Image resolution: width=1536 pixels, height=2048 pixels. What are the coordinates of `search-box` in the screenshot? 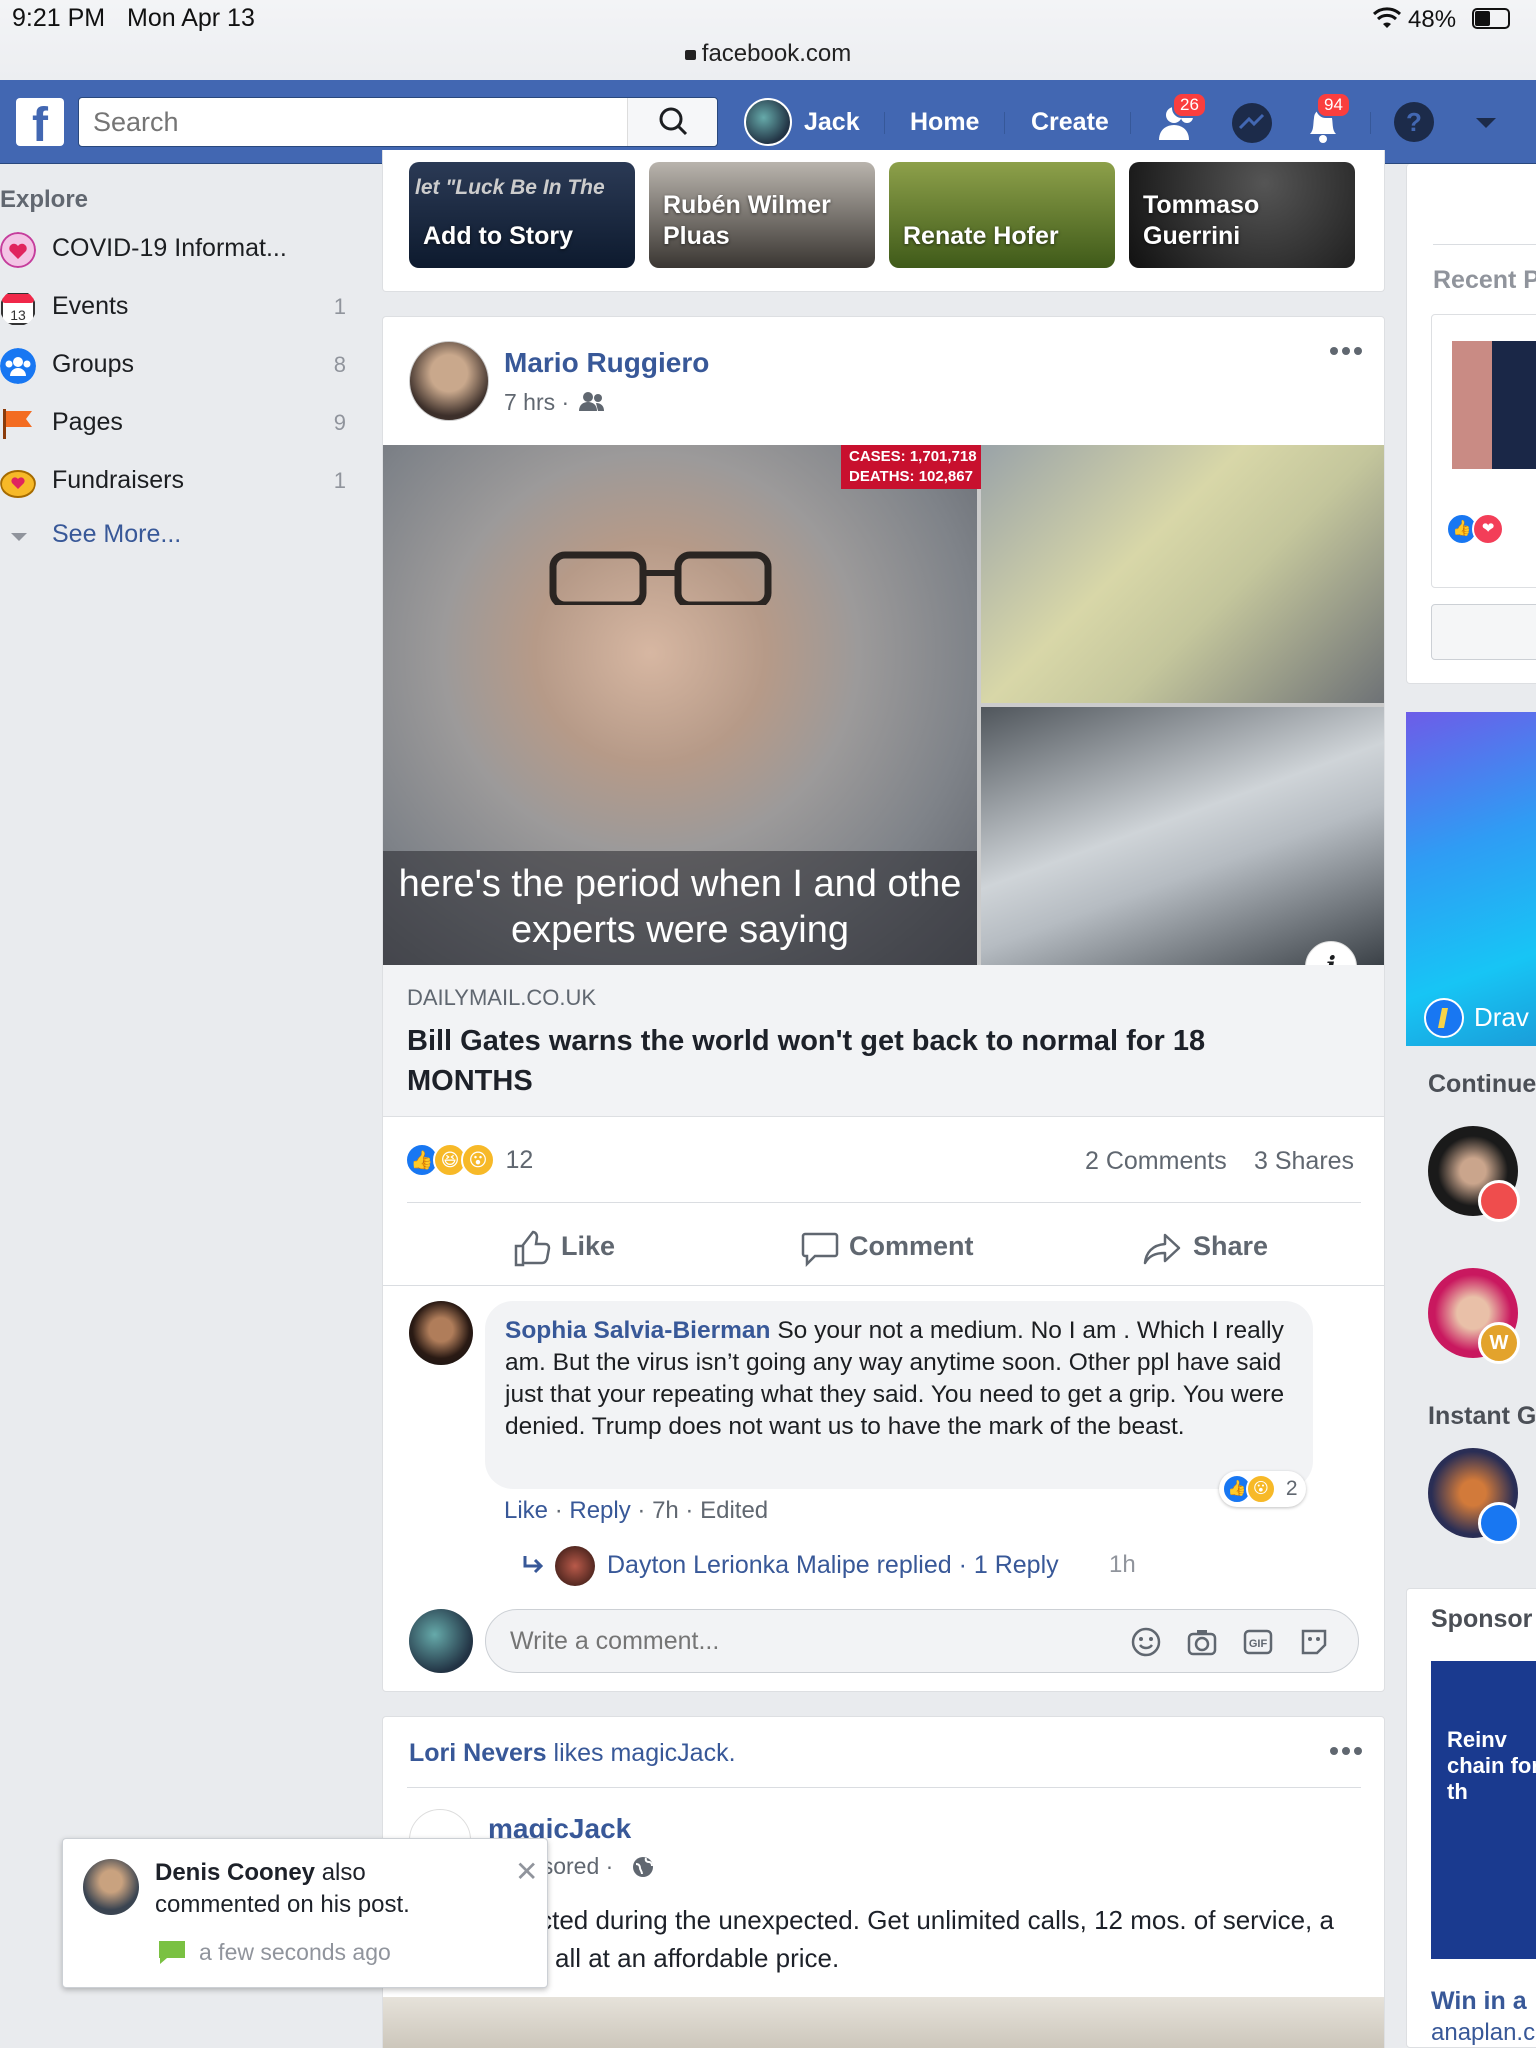 It's located at (398, 122).